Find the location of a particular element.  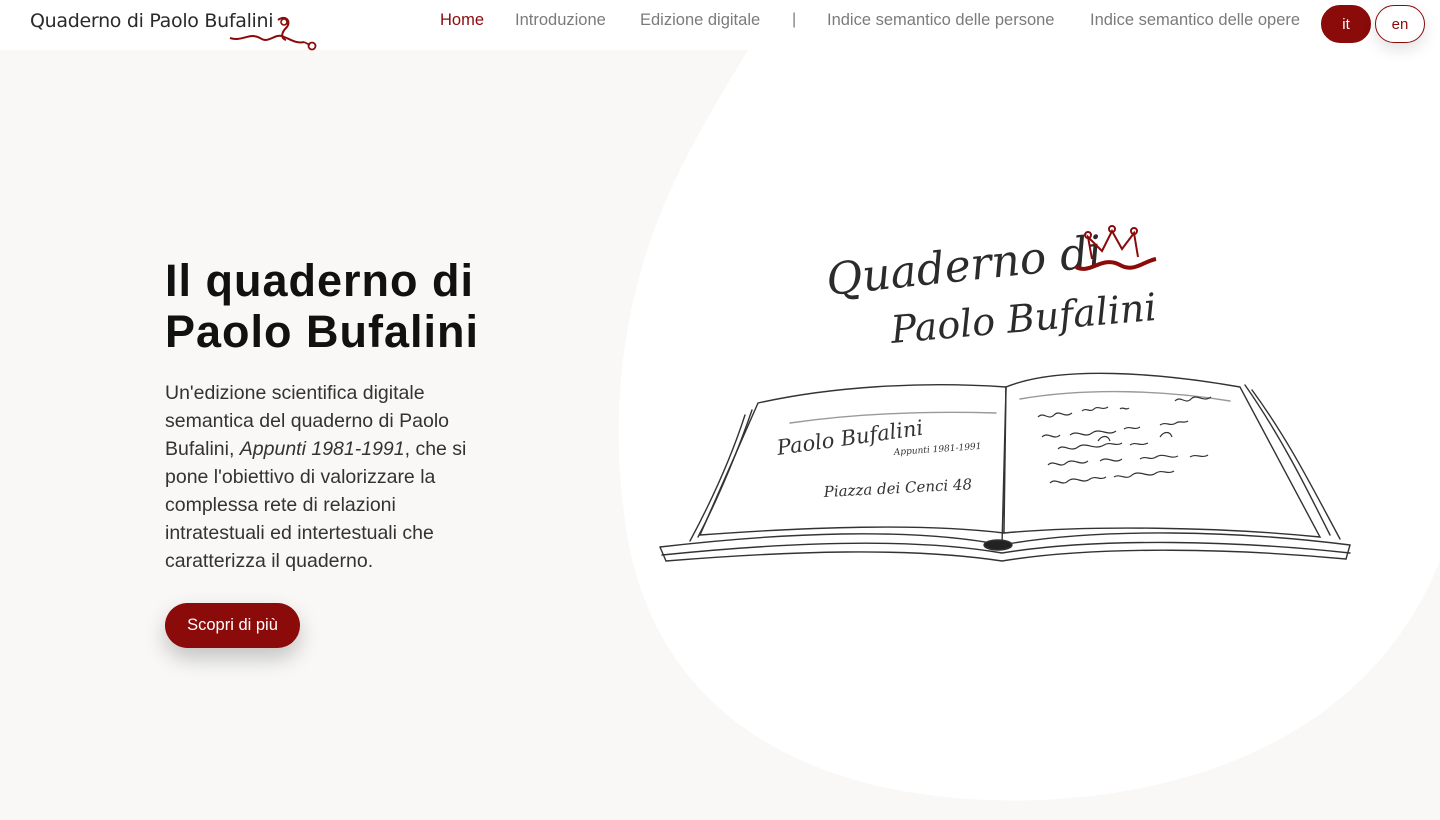

hero-title: Il quaderno di Paolo Bufalini is located at coordinates (330, 306).